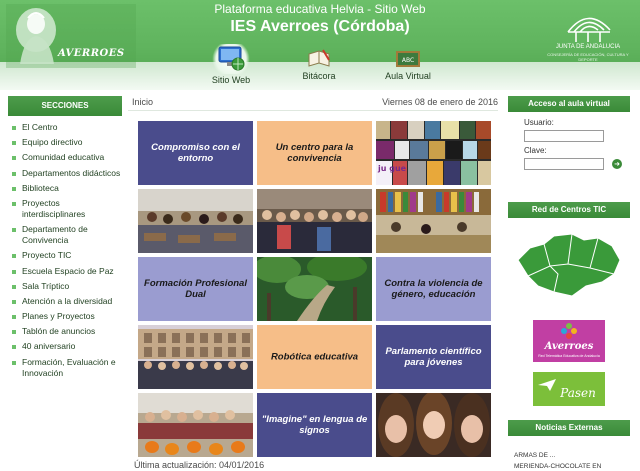  What do you see at coordinates (313, 110) in the screenshot?
I see `divider` at bounding box center [313, 110].